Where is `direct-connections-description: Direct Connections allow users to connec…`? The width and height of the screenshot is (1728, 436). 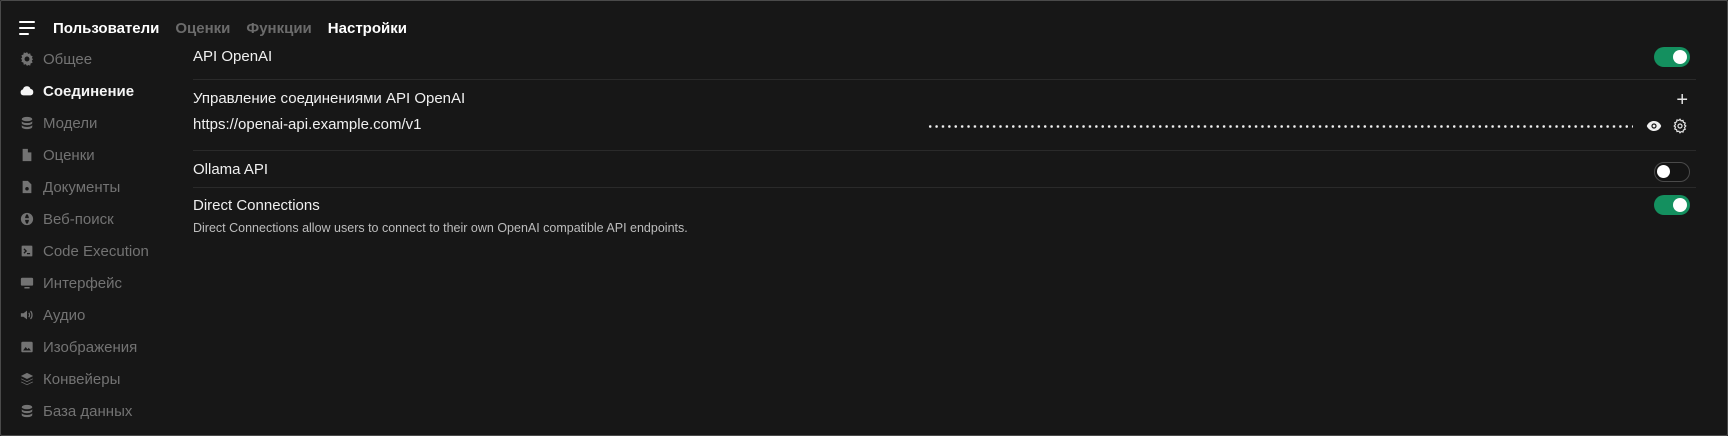
direct-connections-description: Direct Connections allow users to connec… is located at coordinates (440, 228).